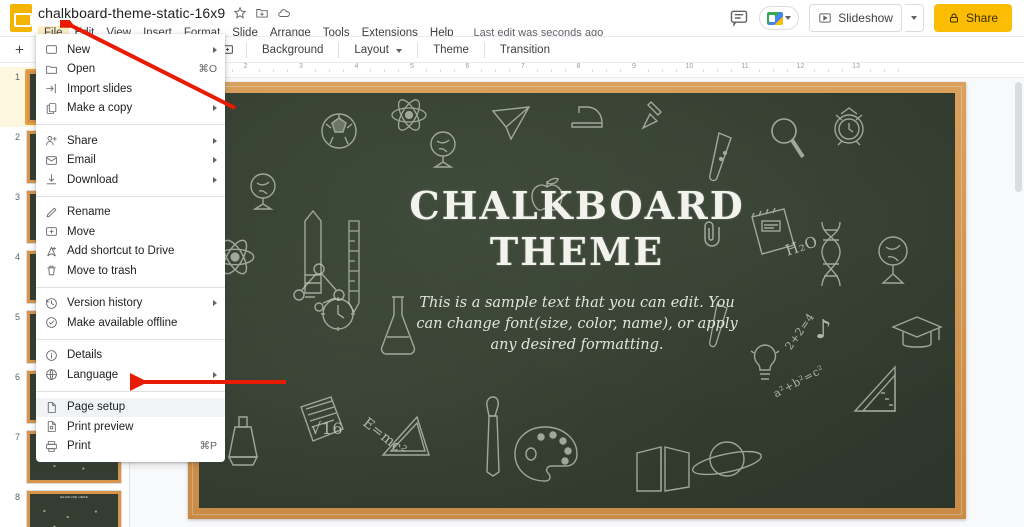 The image size is (1024, 527). I want to click on menu-item-label: Share, so click(82, 140).